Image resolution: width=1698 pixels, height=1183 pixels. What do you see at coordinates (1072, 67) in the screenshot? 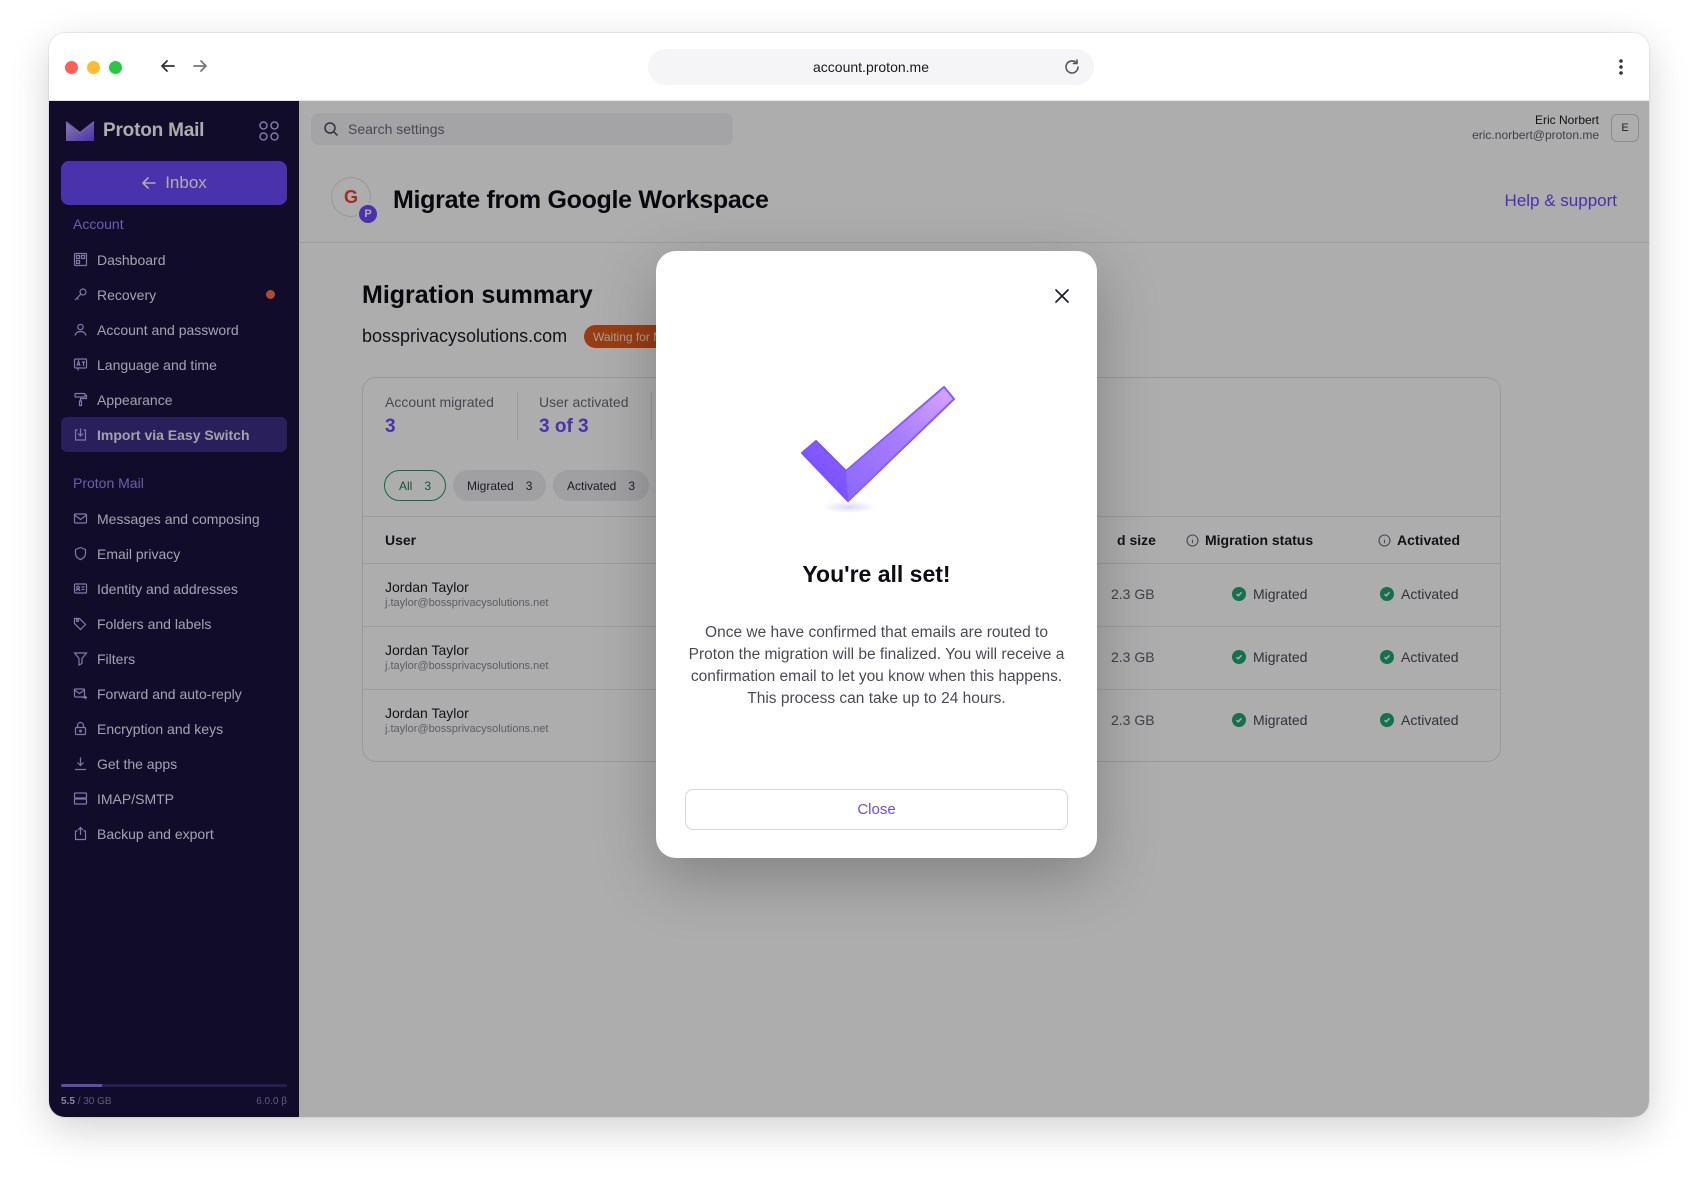
I see `reload-icon` at bounding box center [1072, 67].